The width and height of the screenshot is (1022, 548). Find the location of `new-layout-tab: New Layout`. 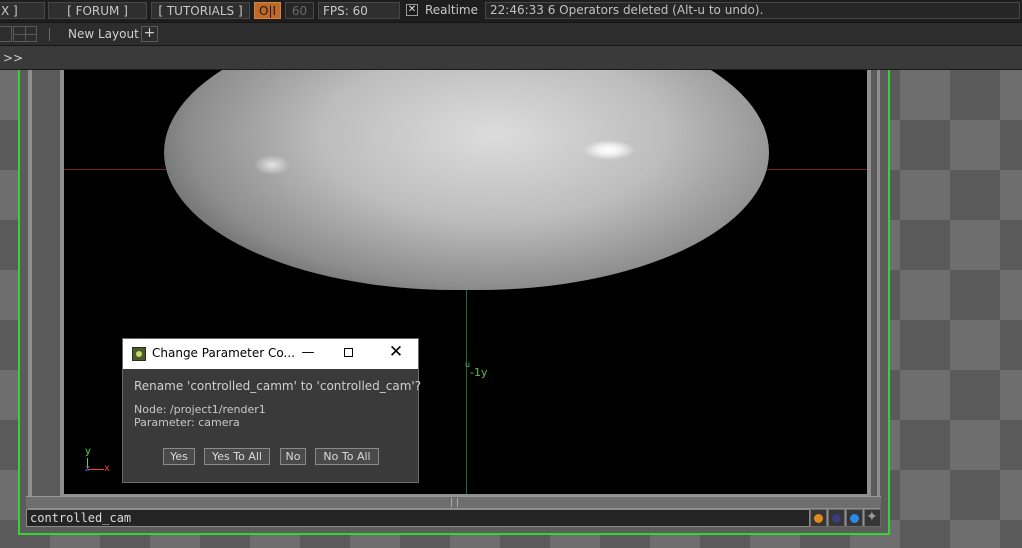

new-layout-tab: New Layout is located at coordinates (103, 34).